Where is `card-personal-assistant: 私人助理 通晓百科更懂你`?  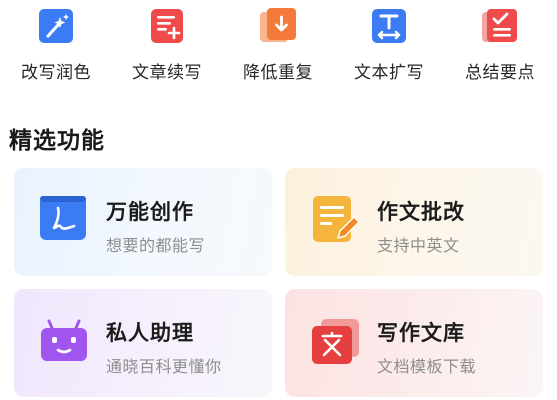 card-personal-assistant: 私人助理 通晓百科更懂你 is located at coordinates (143, 343).